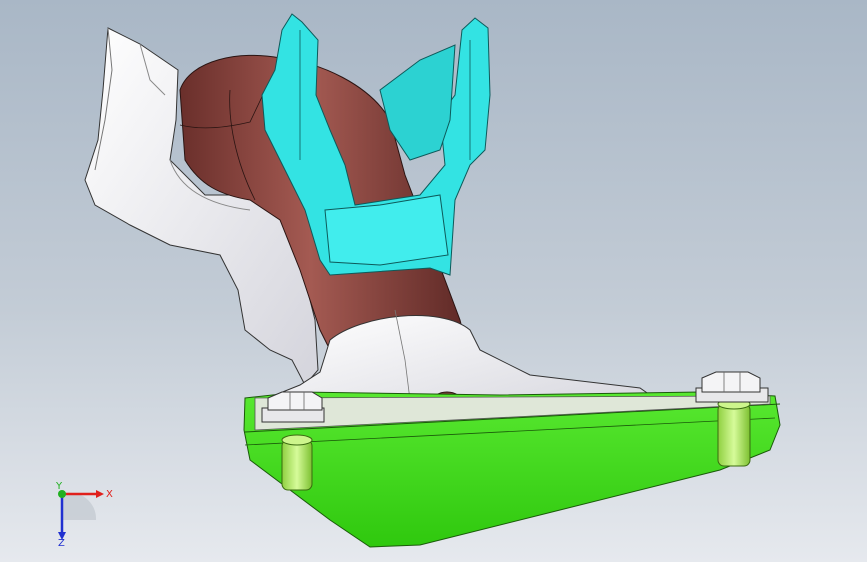  I want to click on y-axis-label: Y, so click(59, 486).